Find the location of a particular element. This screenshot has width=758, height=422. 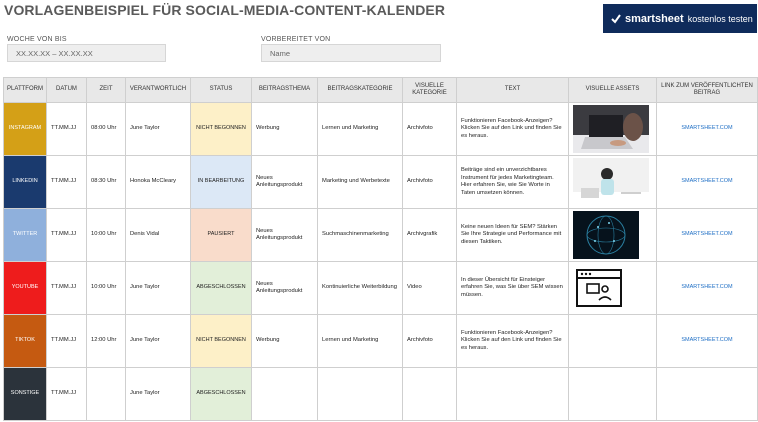

platform-cell: YOUTUBE is located at coordinates (25, 288).